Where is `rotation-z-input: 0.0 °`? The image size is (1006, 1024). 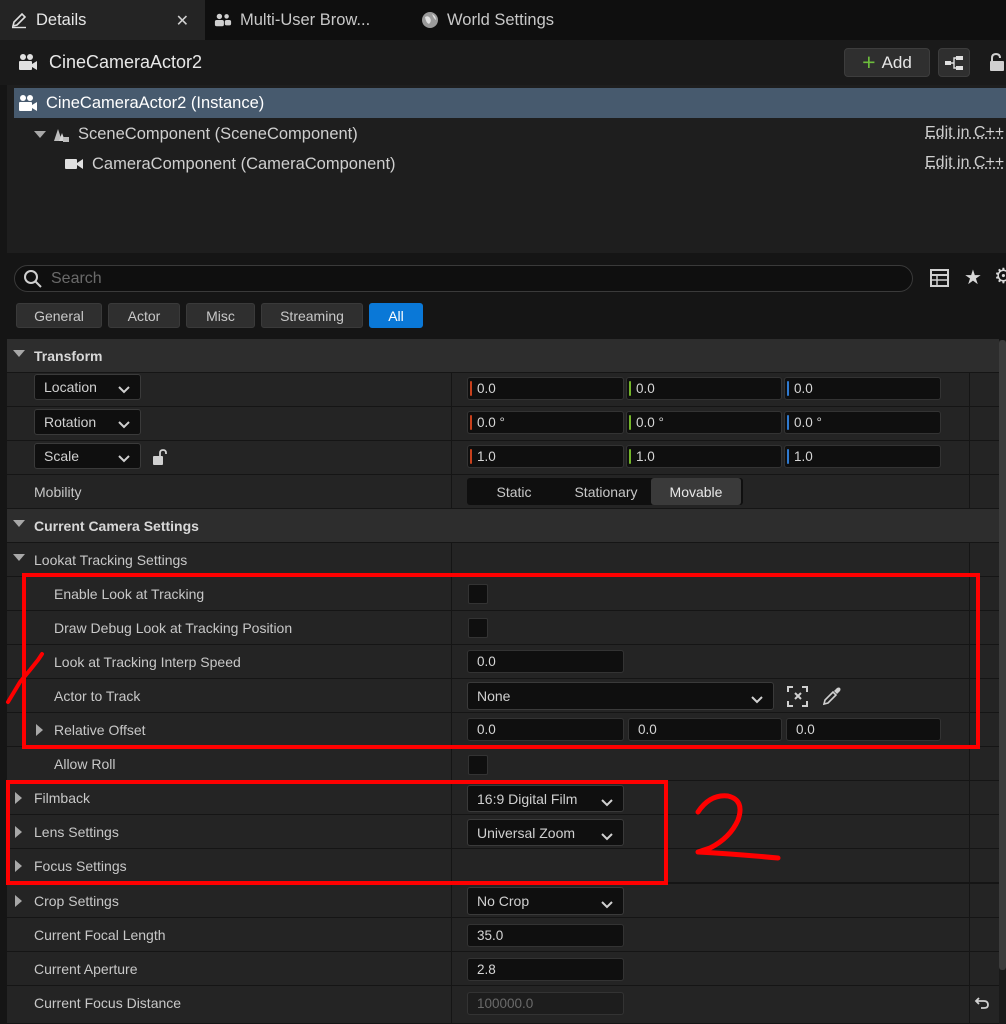
rotation-z-input: 0.0 ° is located at coordinates (862, 422).